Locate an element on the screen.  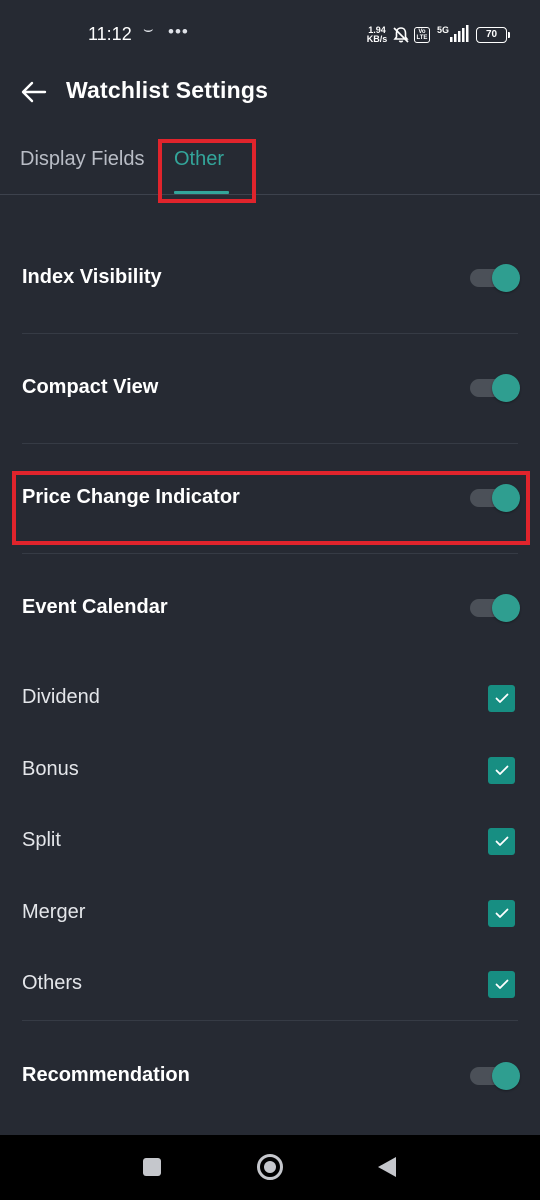
back-button is located at coordinates (34, 92).